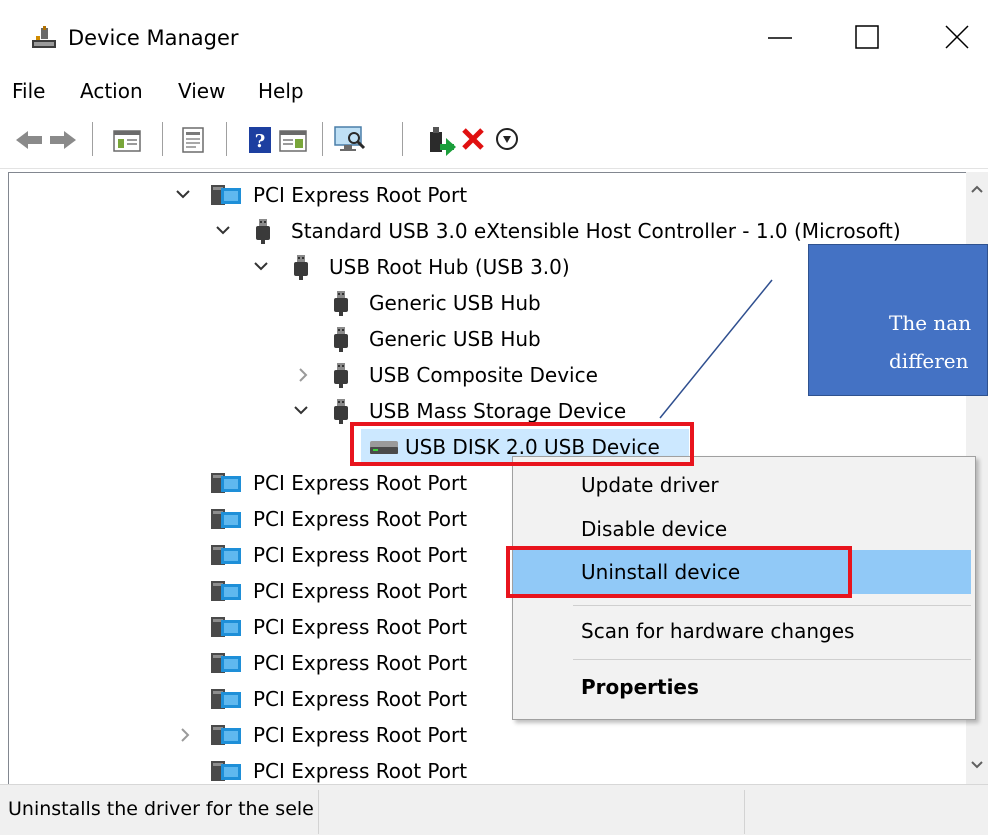  What do you see at coordinates (127, 143) in the screenshot?
I see `show-hide-console-tree-icon` at bounding box center [127, 143].